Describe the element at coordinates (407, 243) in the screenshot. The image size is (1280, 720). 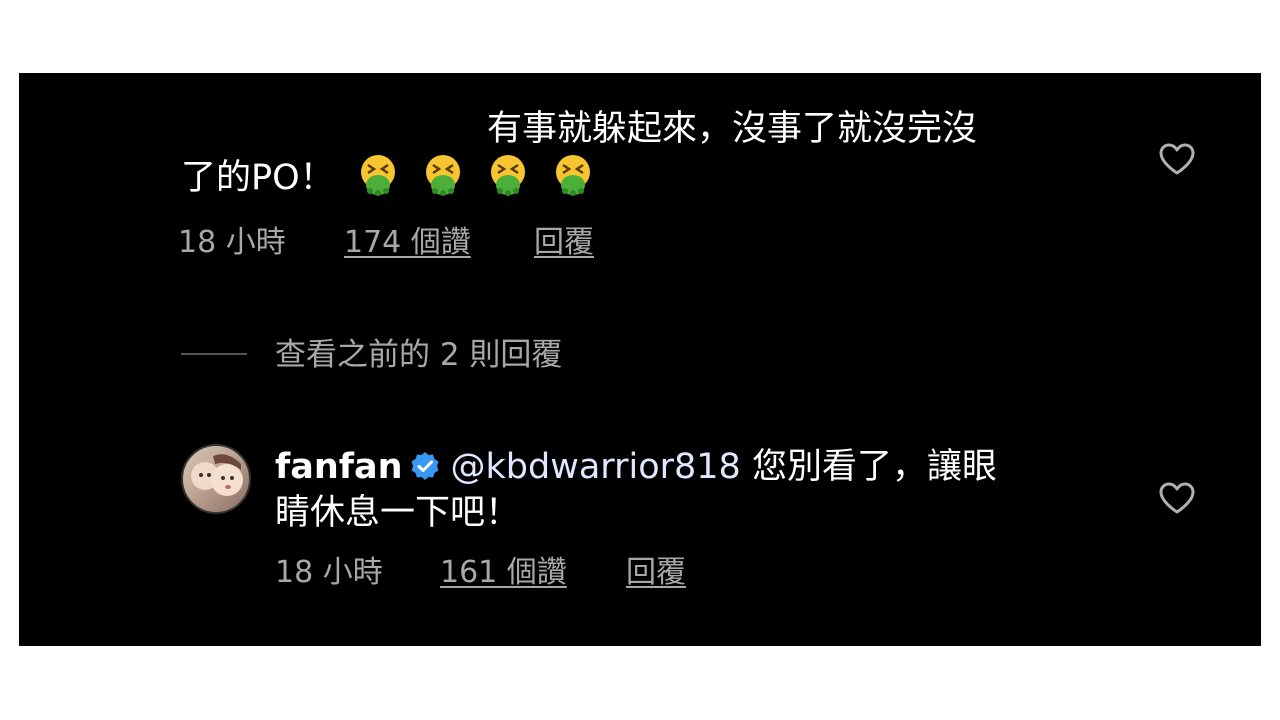
I see `comment-1-likes-link: 174 個讚` at that location.